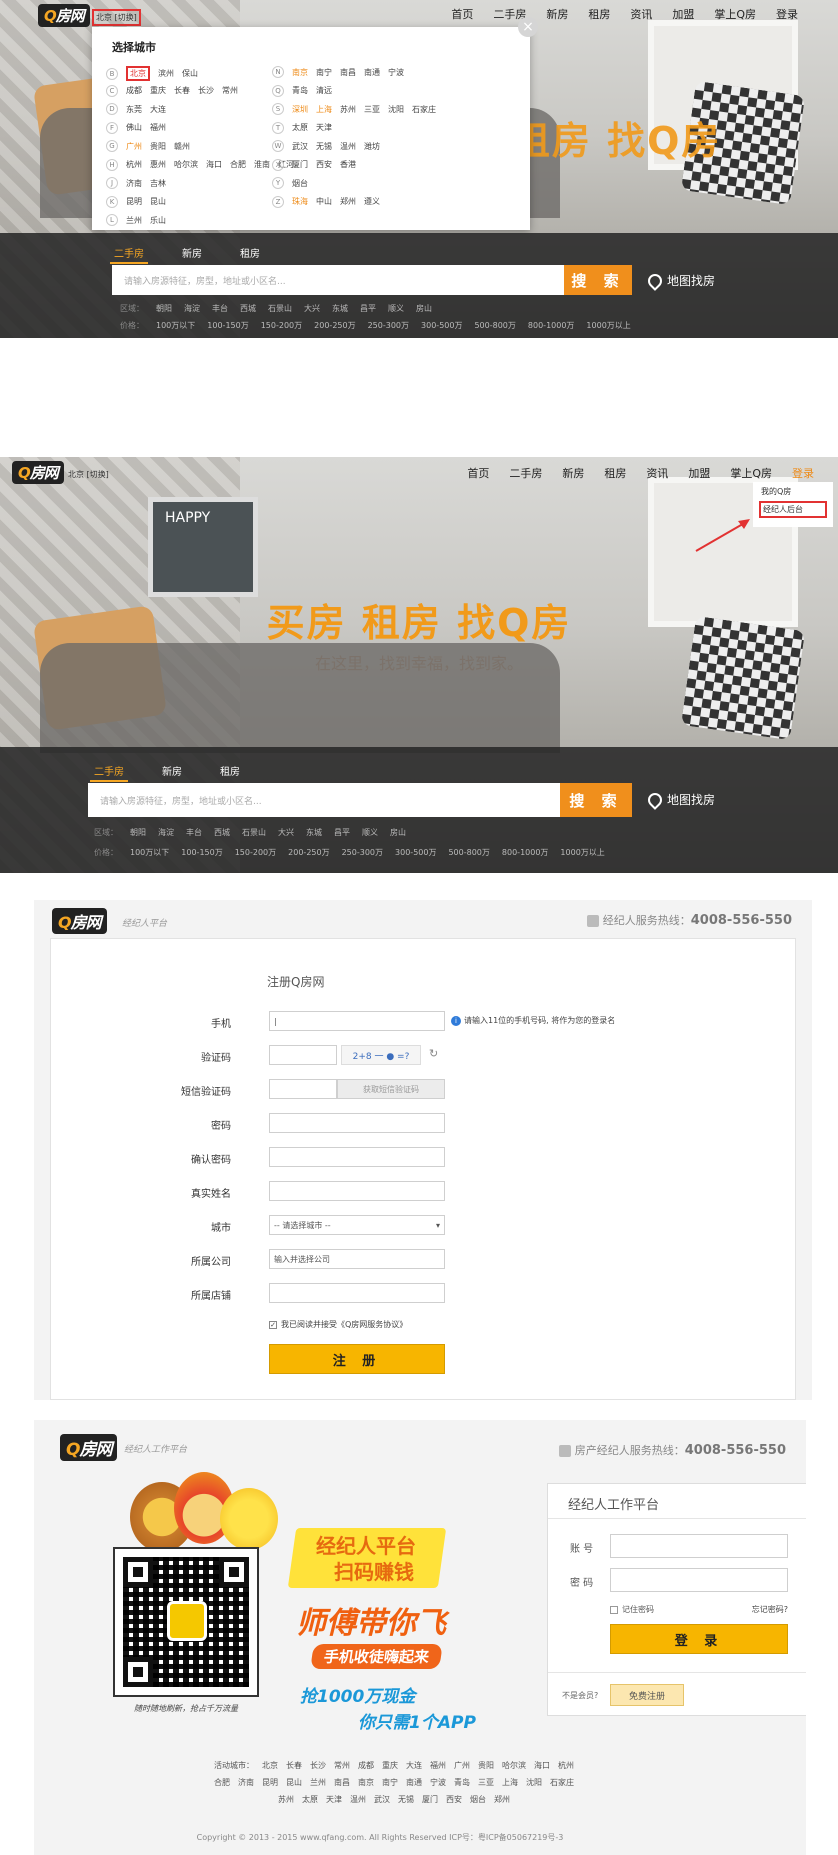 The image size is (838, 1855). Describe the element at coordinates (396, 308) in the screenshot. I see `area-option: 顺义` at that location.